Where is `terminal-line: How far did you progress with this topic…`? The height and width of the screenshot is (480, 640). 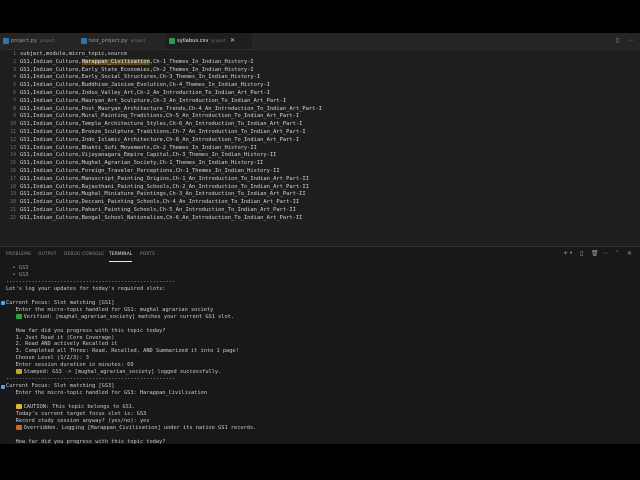 terminal-line: How far did you progress with this topic… is located at coordinates (86, 330).